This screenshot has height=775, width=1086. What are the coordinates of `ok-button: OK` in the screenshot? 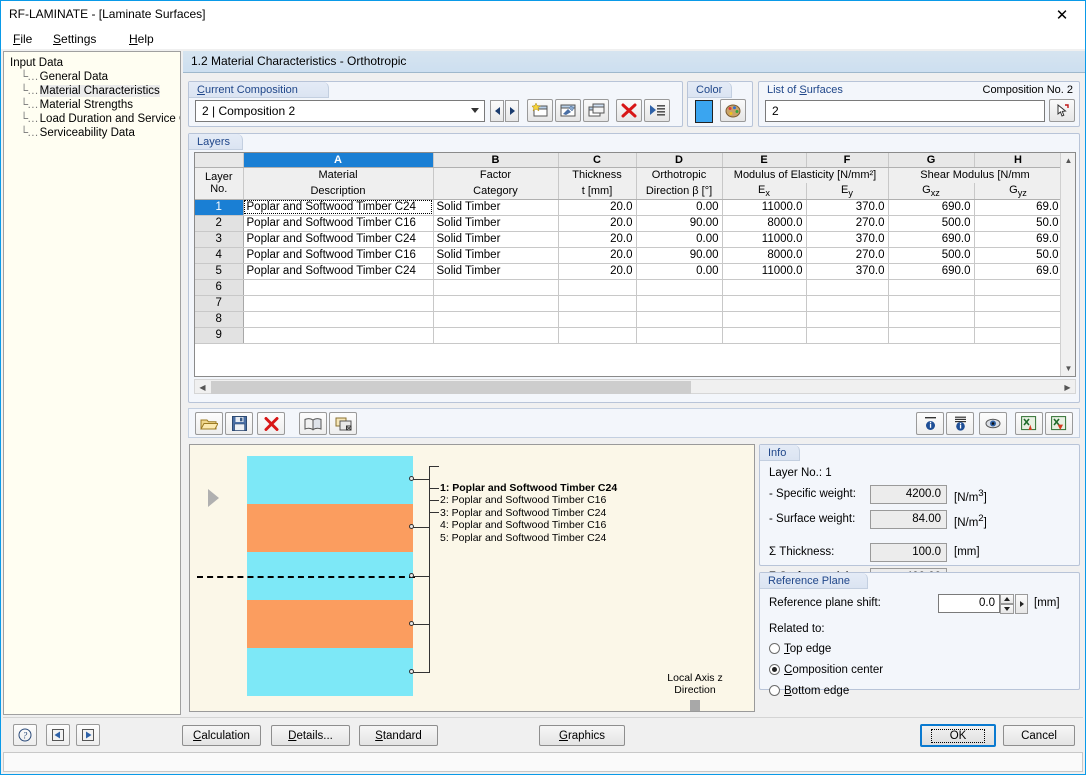 It's located at (958, 735).